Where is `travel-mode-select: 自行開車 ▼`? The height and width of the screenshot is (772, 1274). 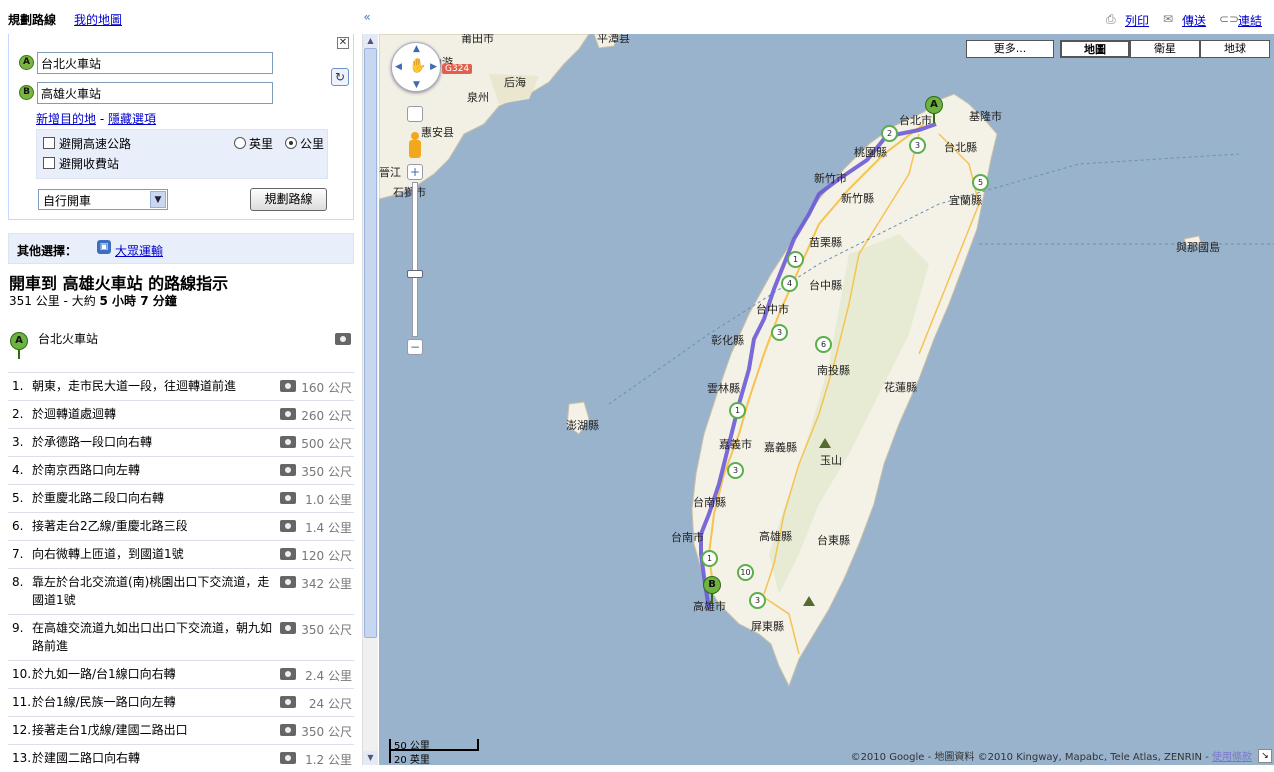 travel-mode-select: 自行開車 ▼ is located at coordinates (103, 199).